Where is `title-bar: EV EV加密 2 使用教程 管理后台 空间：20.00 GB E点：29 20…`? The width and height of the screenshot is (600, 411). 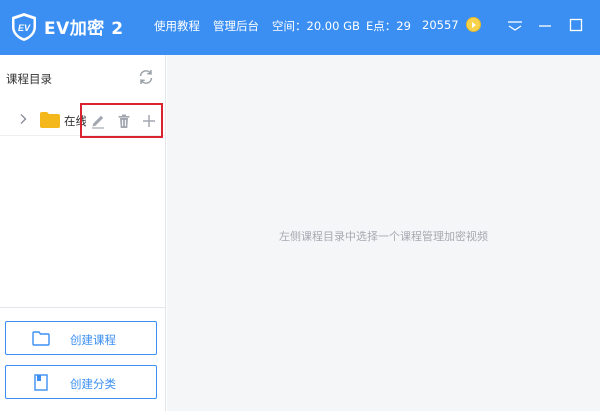
title-bar: EV EV加密 2 使用教程 管理后台 空间：20.00 GB E点：29 20… is located at coordinates (300, 27).